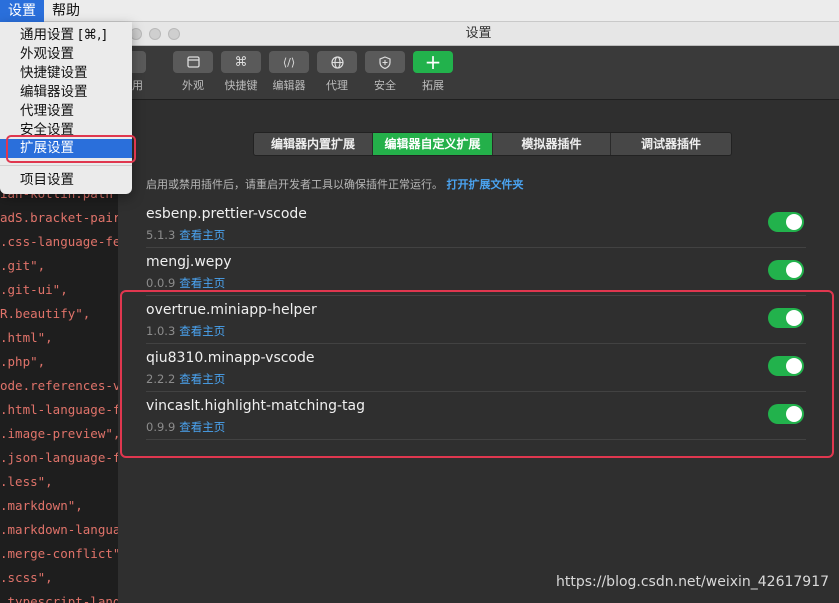  I want to click on code-line: .markdown-langua, so click(59, 529).